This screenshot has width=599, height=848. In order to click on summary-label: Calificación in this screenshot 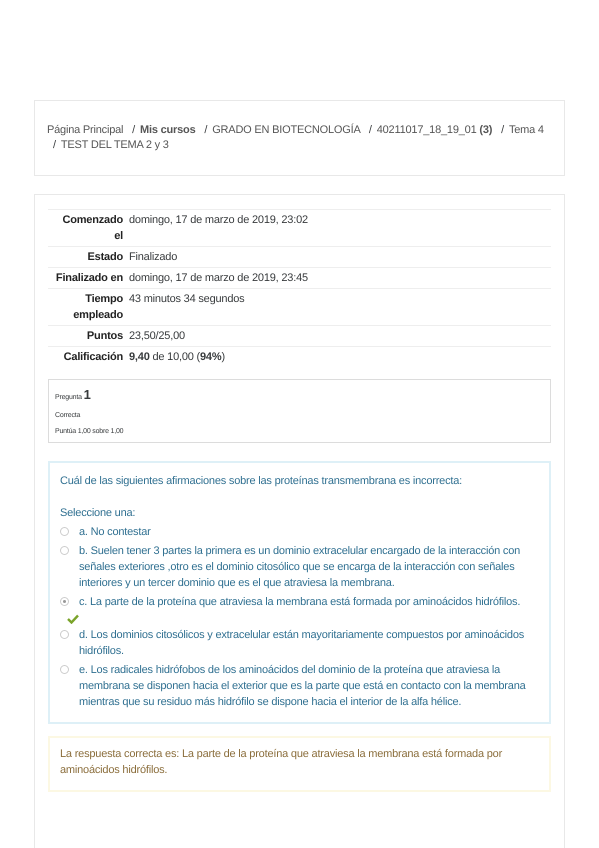, I will do `click(87, 356)`.